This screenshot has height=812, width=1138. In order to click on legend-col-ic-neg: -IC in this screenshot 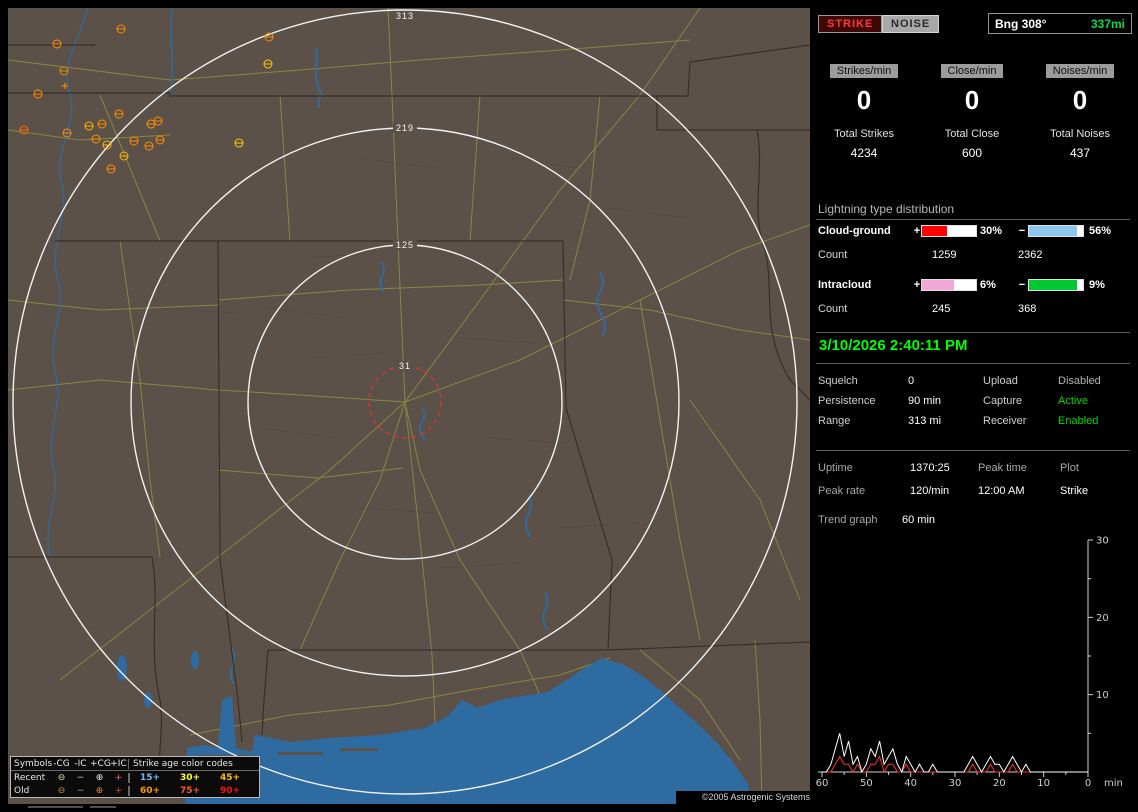, I will do `click(80, 763)`.